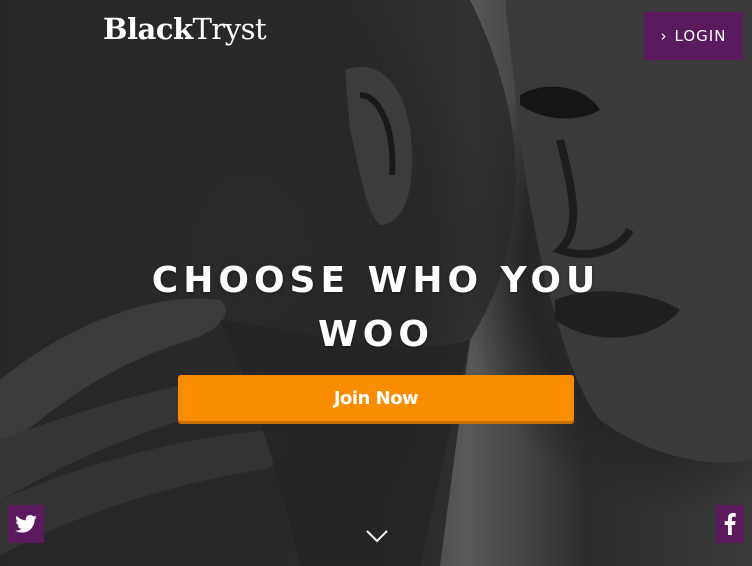 The width and height of the screenshot is (752, 566). I want to click on brand-logo: BlackTryst, so click(185, 29).